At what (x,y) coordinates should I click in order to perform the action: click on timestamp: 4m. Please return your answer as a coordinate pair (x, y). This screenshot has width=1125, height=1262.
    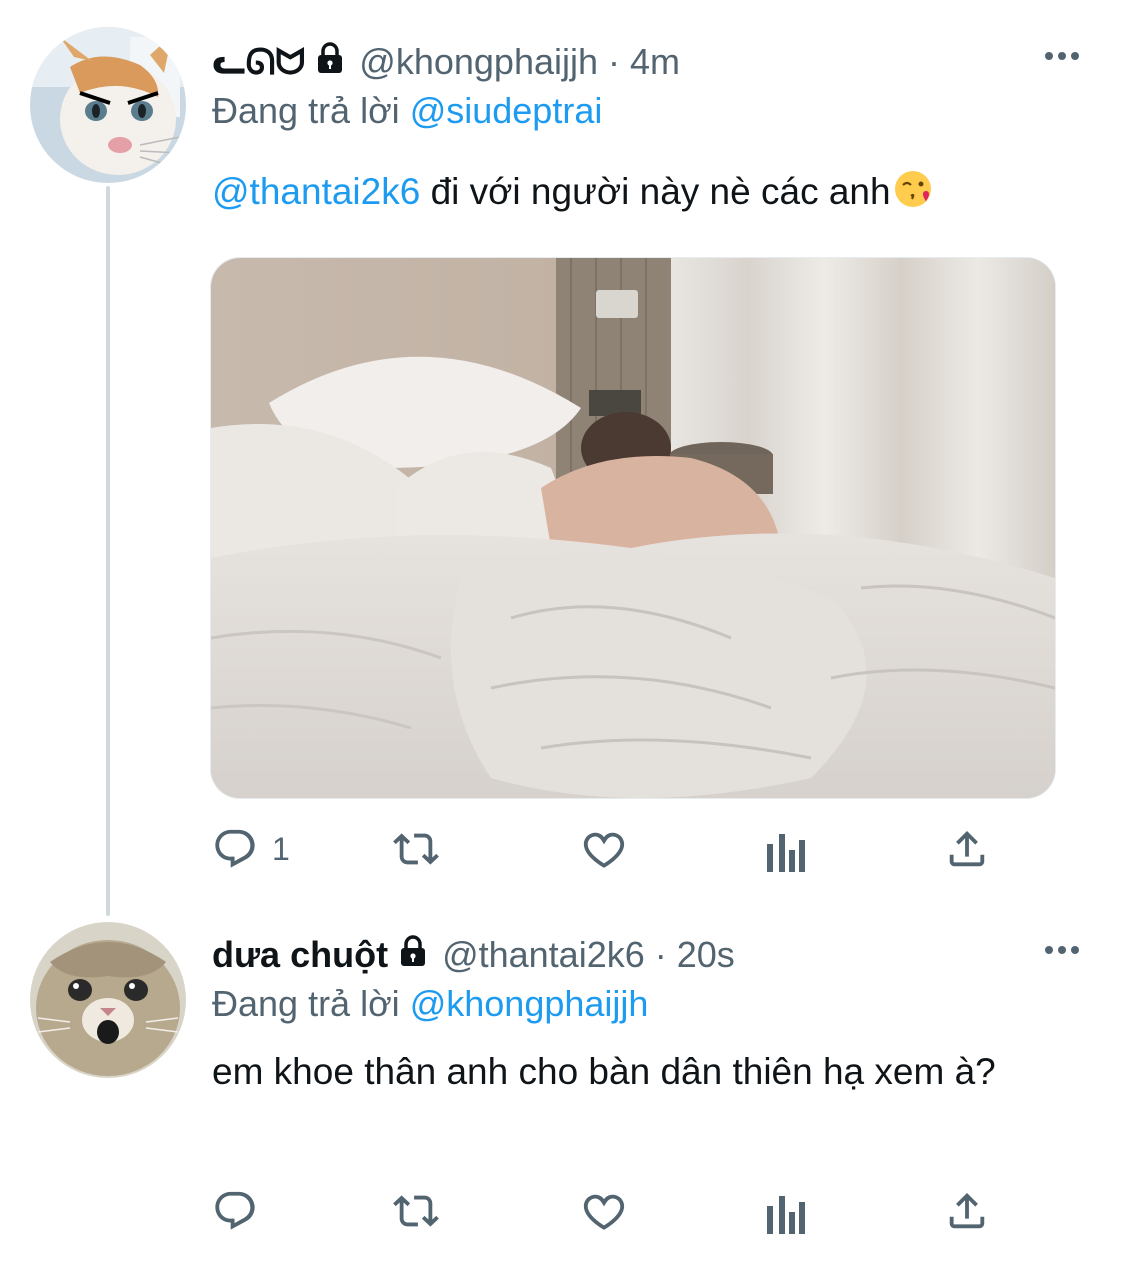
    Looking at the image, I should click on (655, 62).